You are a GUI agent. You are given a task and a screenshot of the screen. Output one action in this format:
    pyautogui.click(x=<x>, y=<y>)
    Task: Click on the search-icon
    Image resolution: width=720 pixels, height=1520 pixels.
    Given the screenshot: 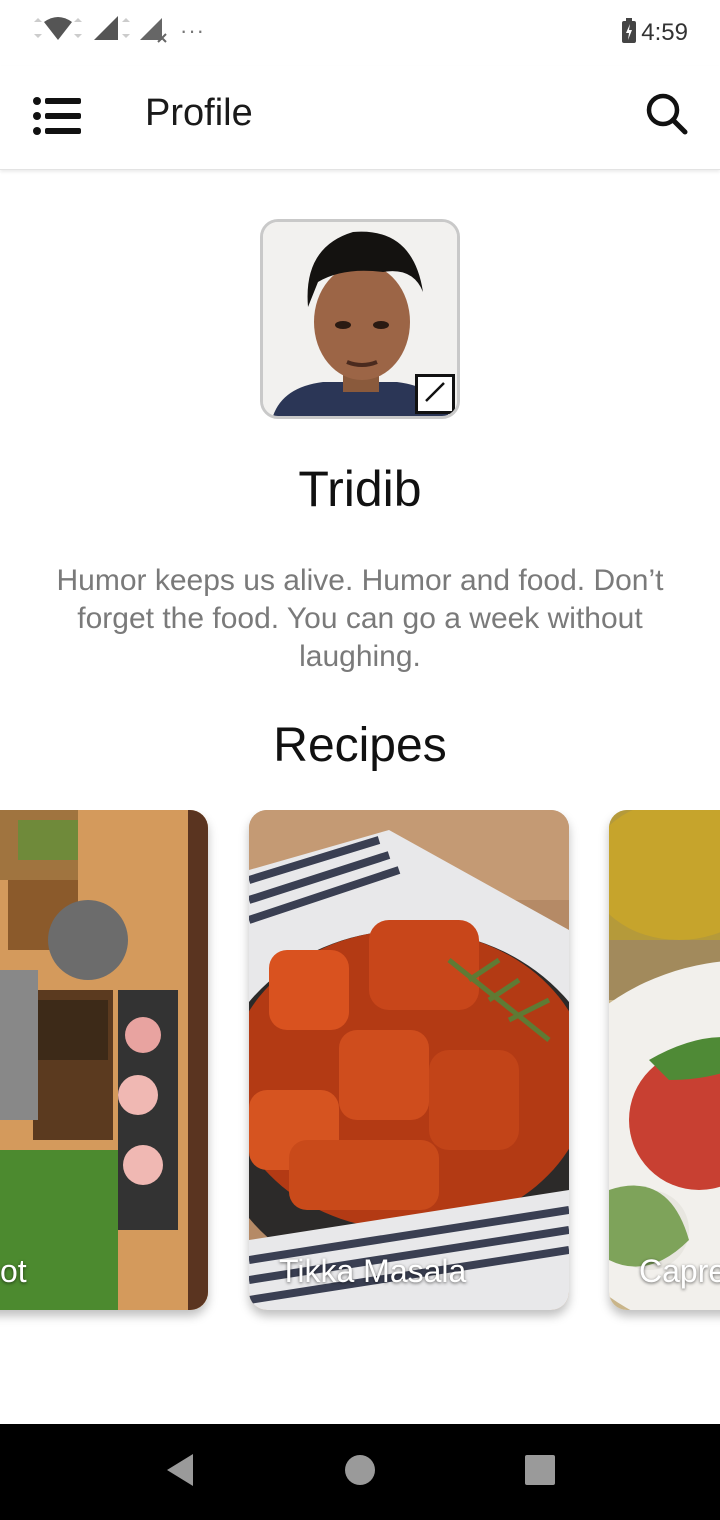 What is the action you would take?
    pyautogui.click(x=667, y=116)
    